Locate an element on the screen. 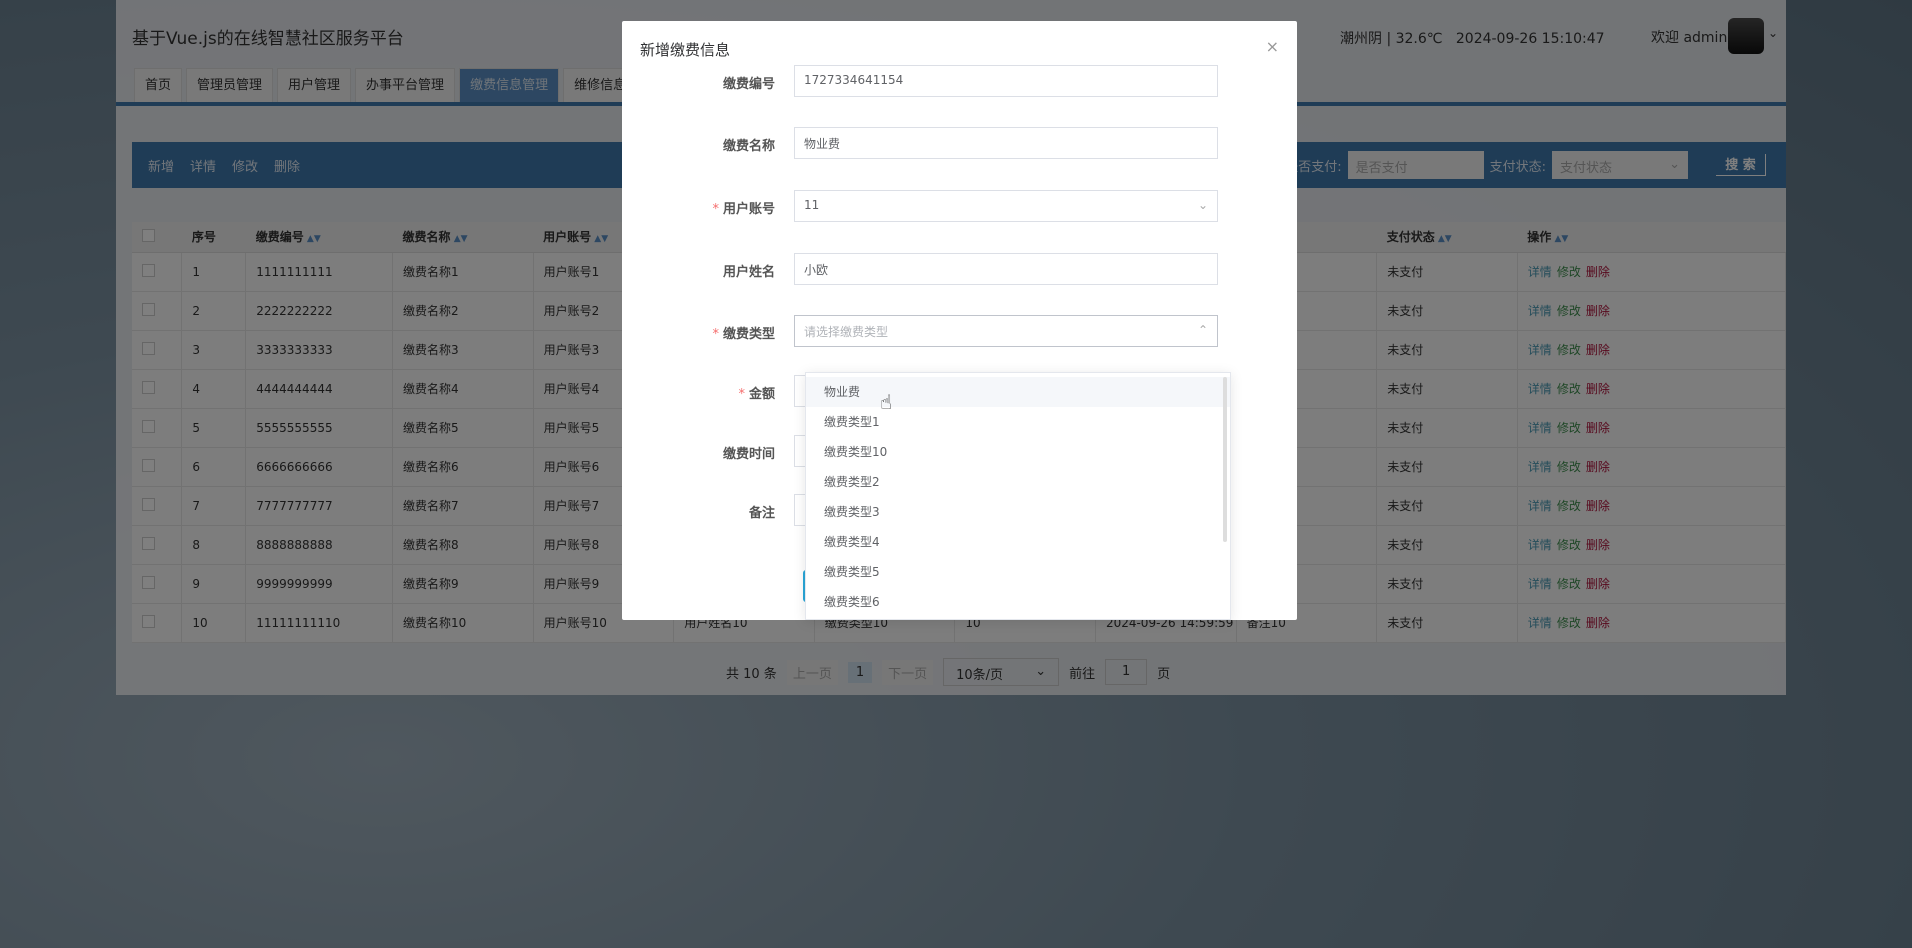  field-label: * 金额 is located at coordinates (756, 392).